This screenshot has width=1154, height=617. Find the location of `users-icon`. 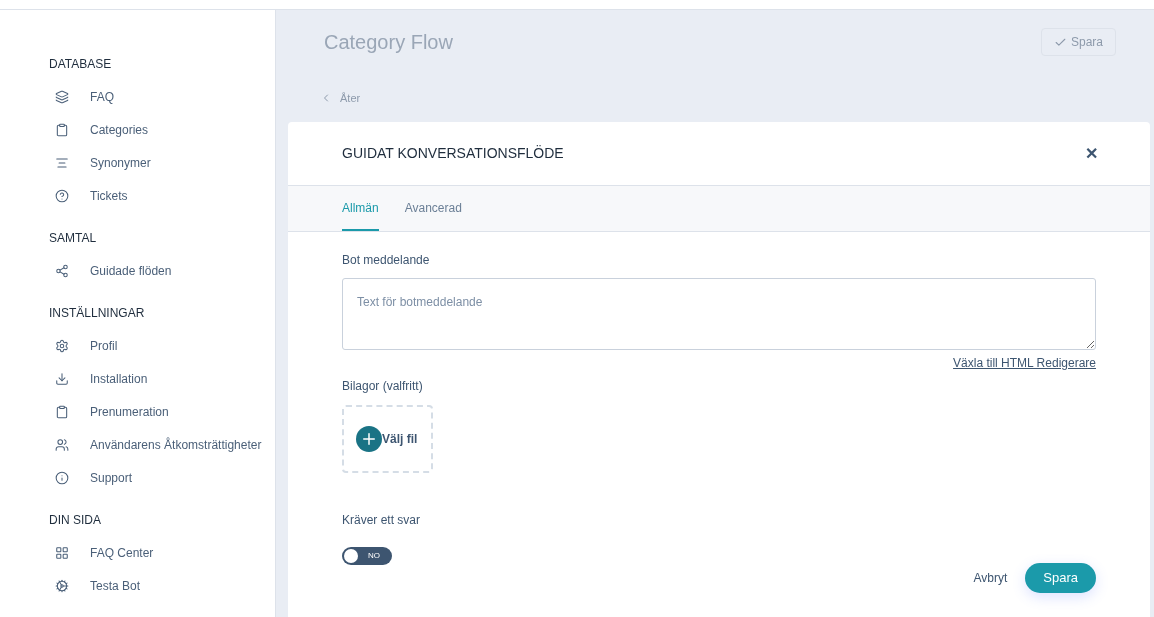

users-icon is located at coordinates (62, 444).